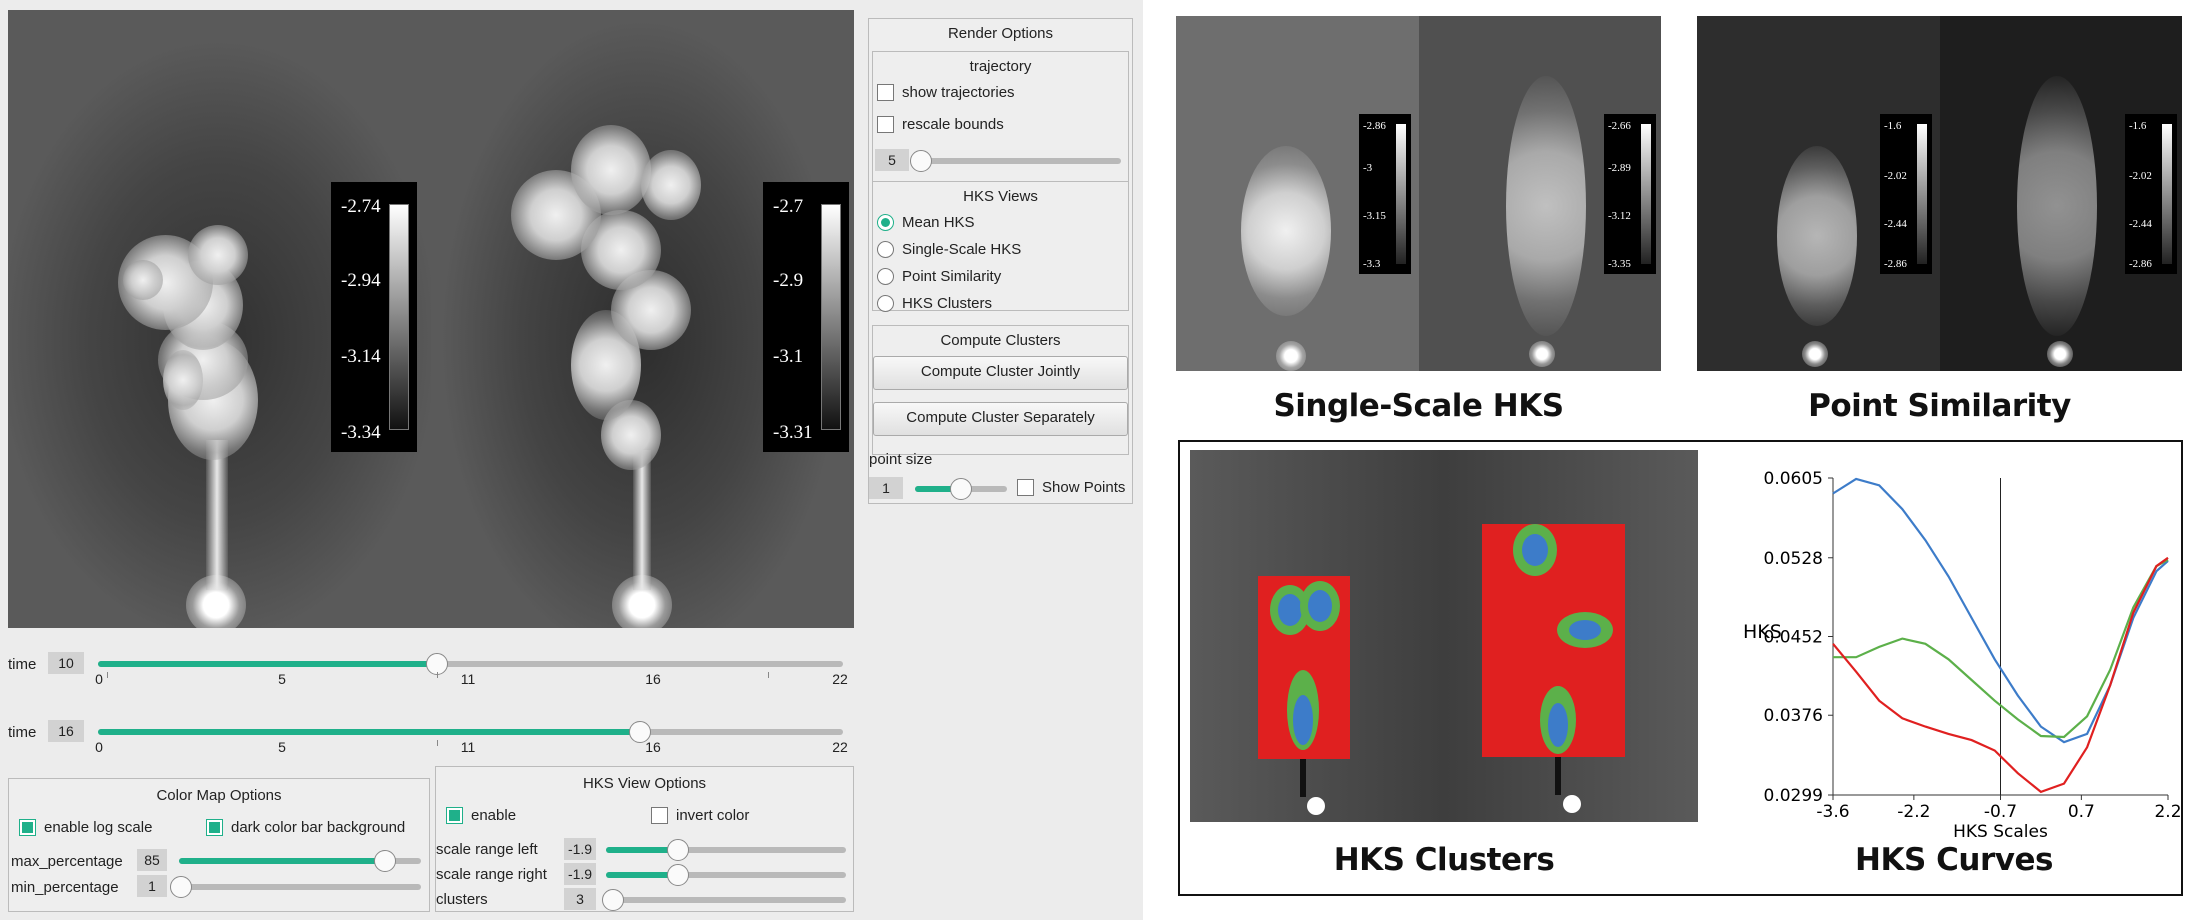 This screenshot has height=920, width=2202. What do you see at coordinates (1619, 264) in the screenshot?
I see `colorbar-label: -3.35` at bounding box center [1619, 264].